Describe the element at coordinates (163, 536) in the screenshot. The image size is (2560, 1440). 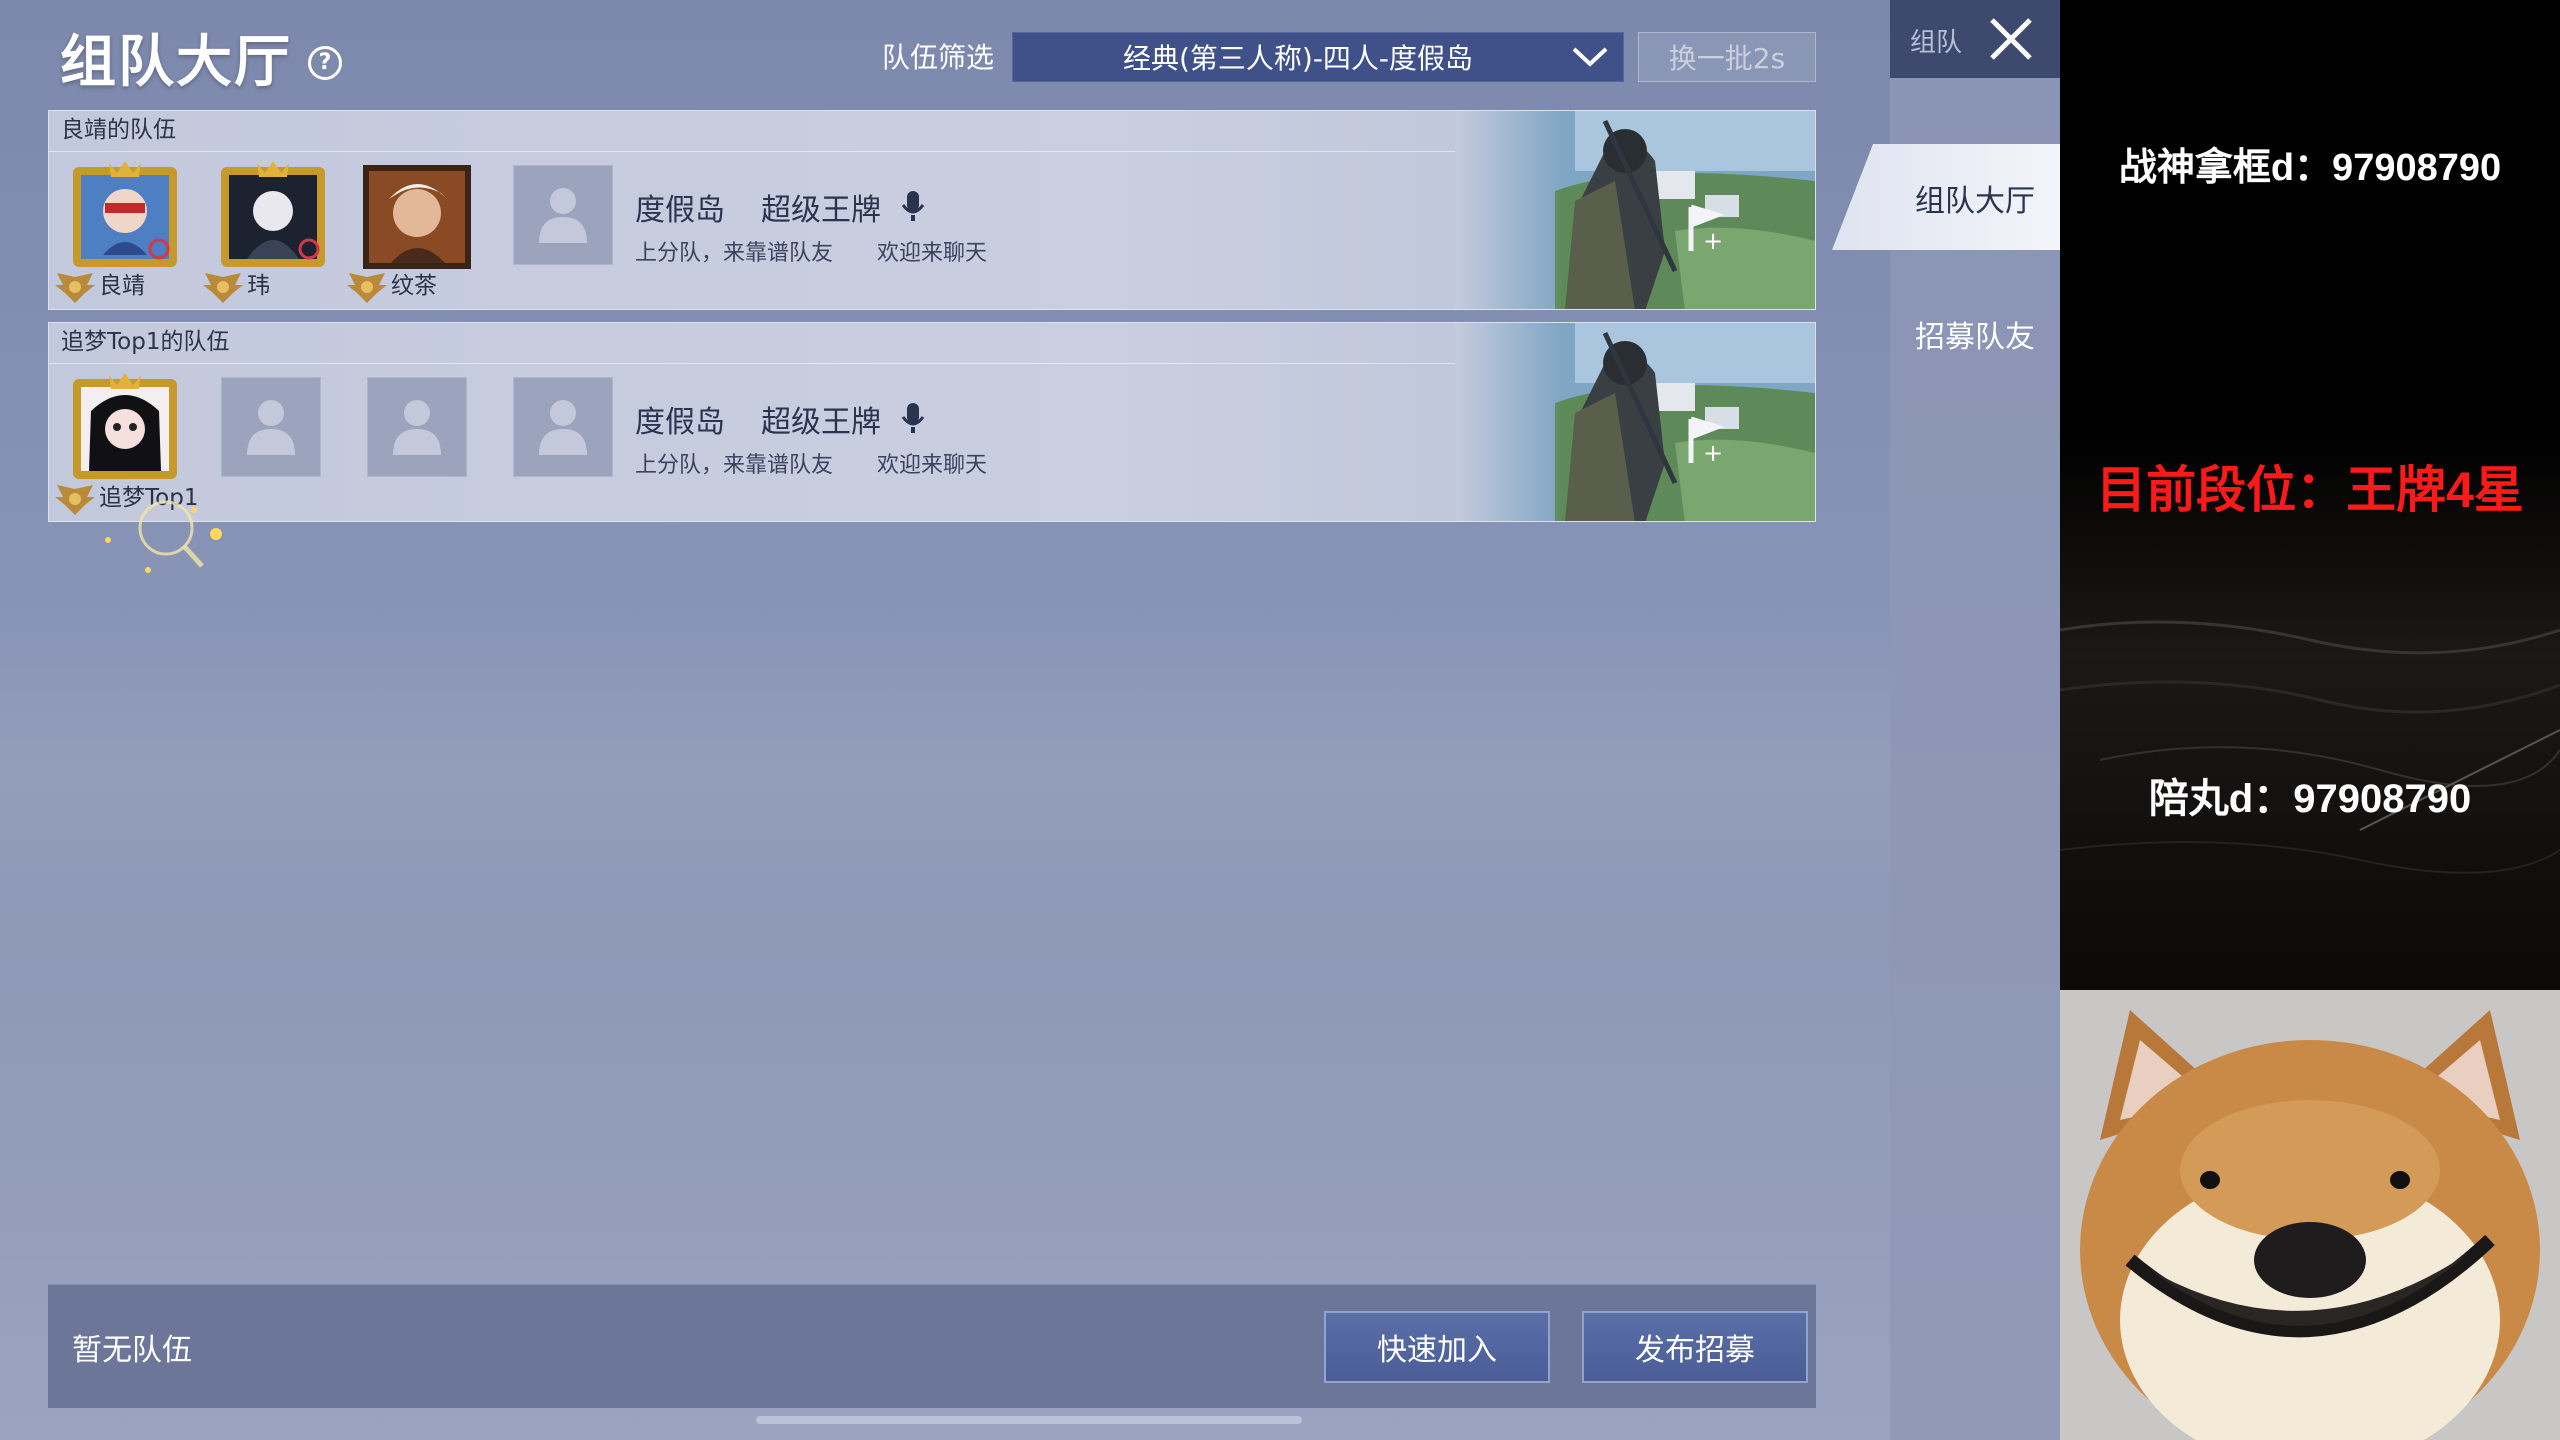
I see `sparkle-effect-icon` at that location.